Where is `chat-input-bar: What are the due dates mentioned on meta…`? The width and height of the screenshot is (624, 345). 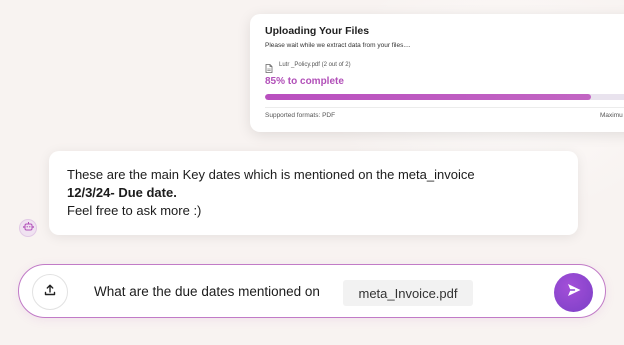 chat-input-bar: What are the due dates mentioned on meta… is located at coordinates (312, 291).